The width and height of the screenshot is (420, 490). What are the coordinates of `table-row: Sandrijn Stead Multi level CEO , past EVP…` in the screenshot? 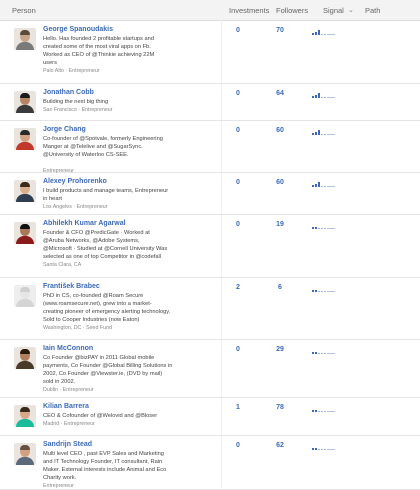 It's located at (210, 462).